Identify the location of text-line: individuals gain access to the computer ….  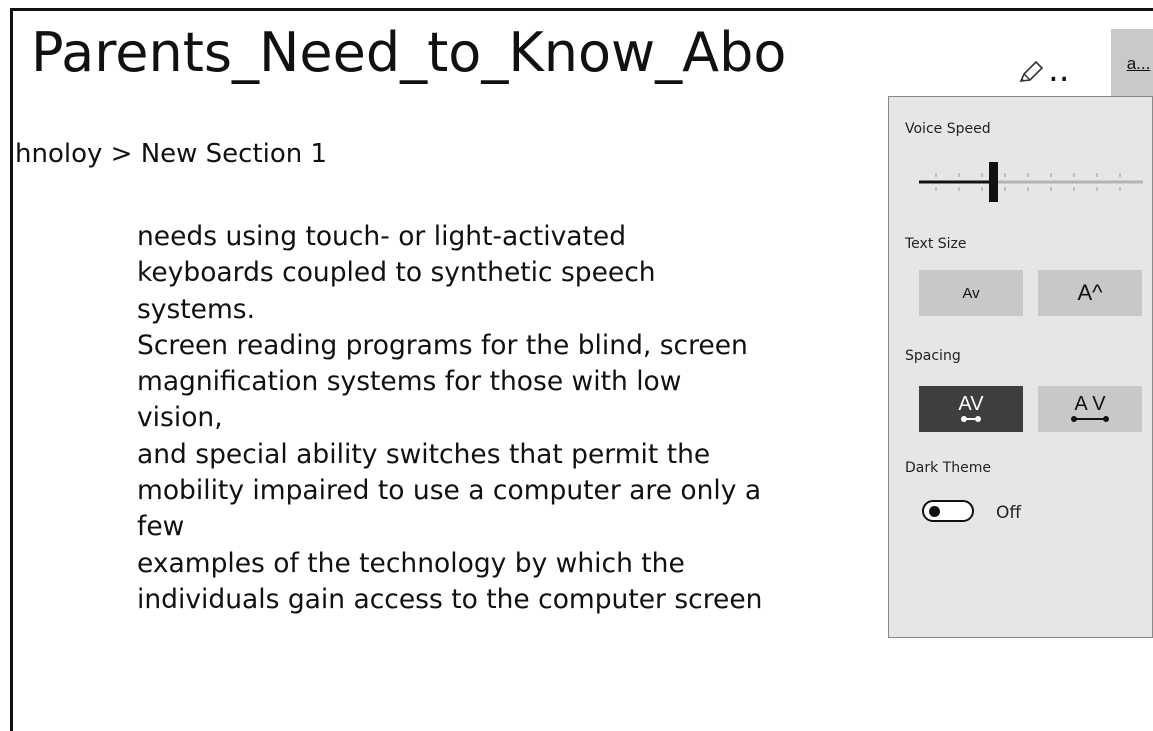
(450, 599).